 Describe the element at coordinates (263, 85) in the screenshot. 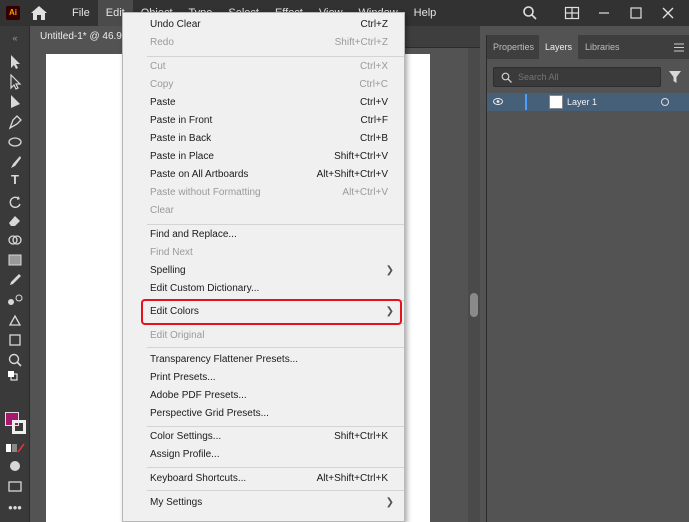

I see `menu-item-copy: Copy Ctrl+C` at that location.